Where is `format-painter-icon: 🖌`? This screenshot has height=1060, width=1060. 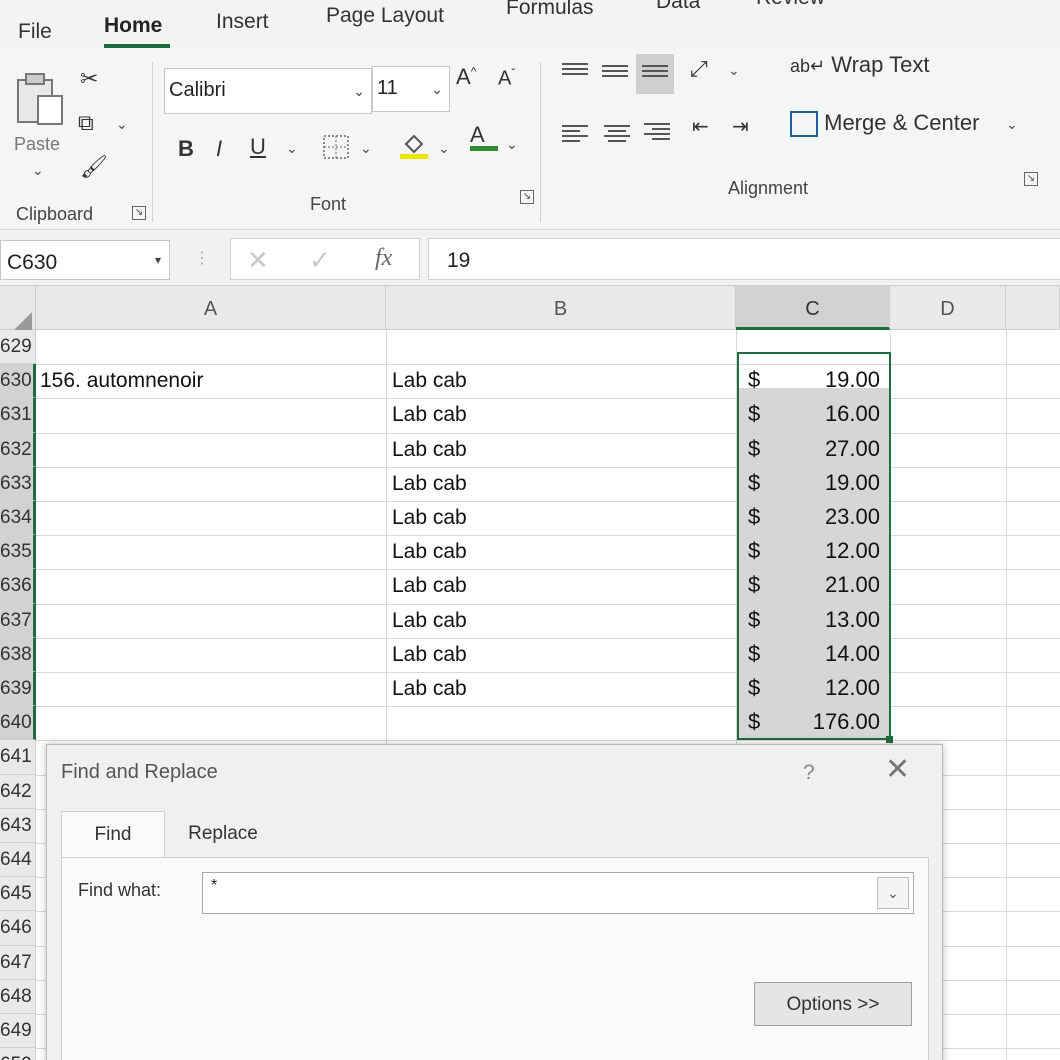
format-painter-icon: 🖌 is located at coordinates (94, 167).